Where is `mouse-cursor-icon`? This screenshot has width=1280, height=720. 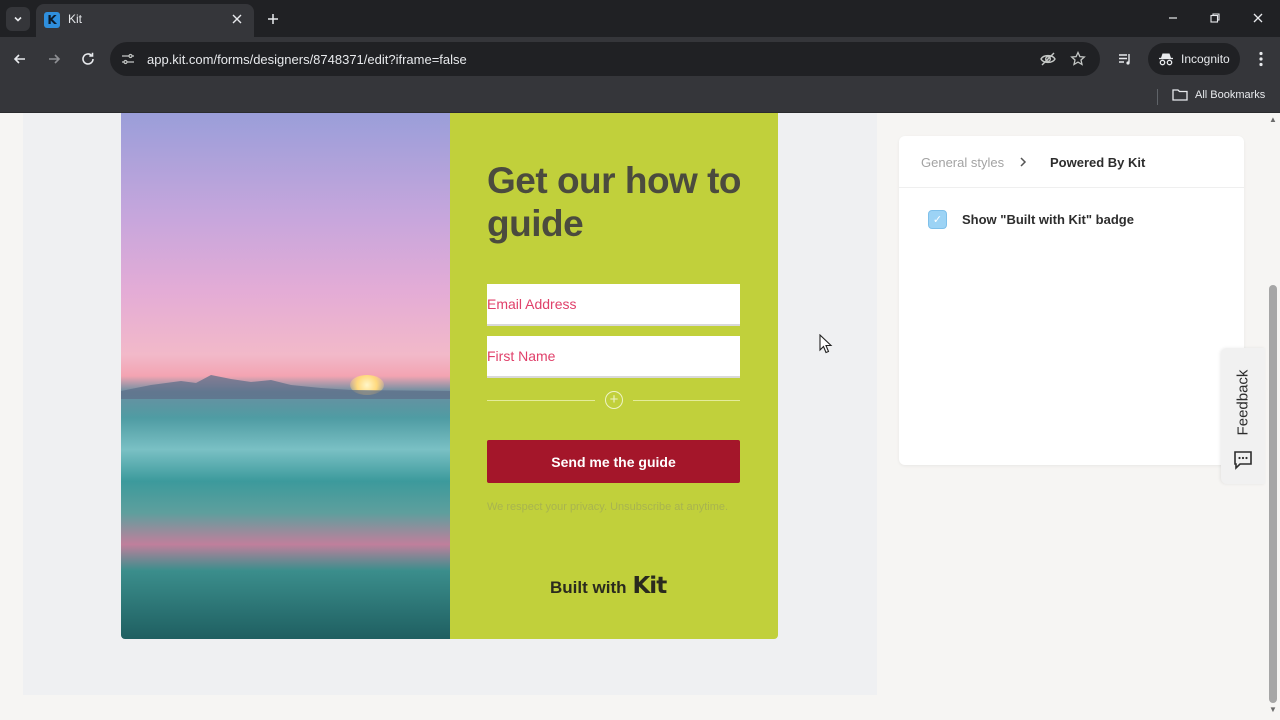
mouse-cursor-icon is located at coordinates (826, 344).